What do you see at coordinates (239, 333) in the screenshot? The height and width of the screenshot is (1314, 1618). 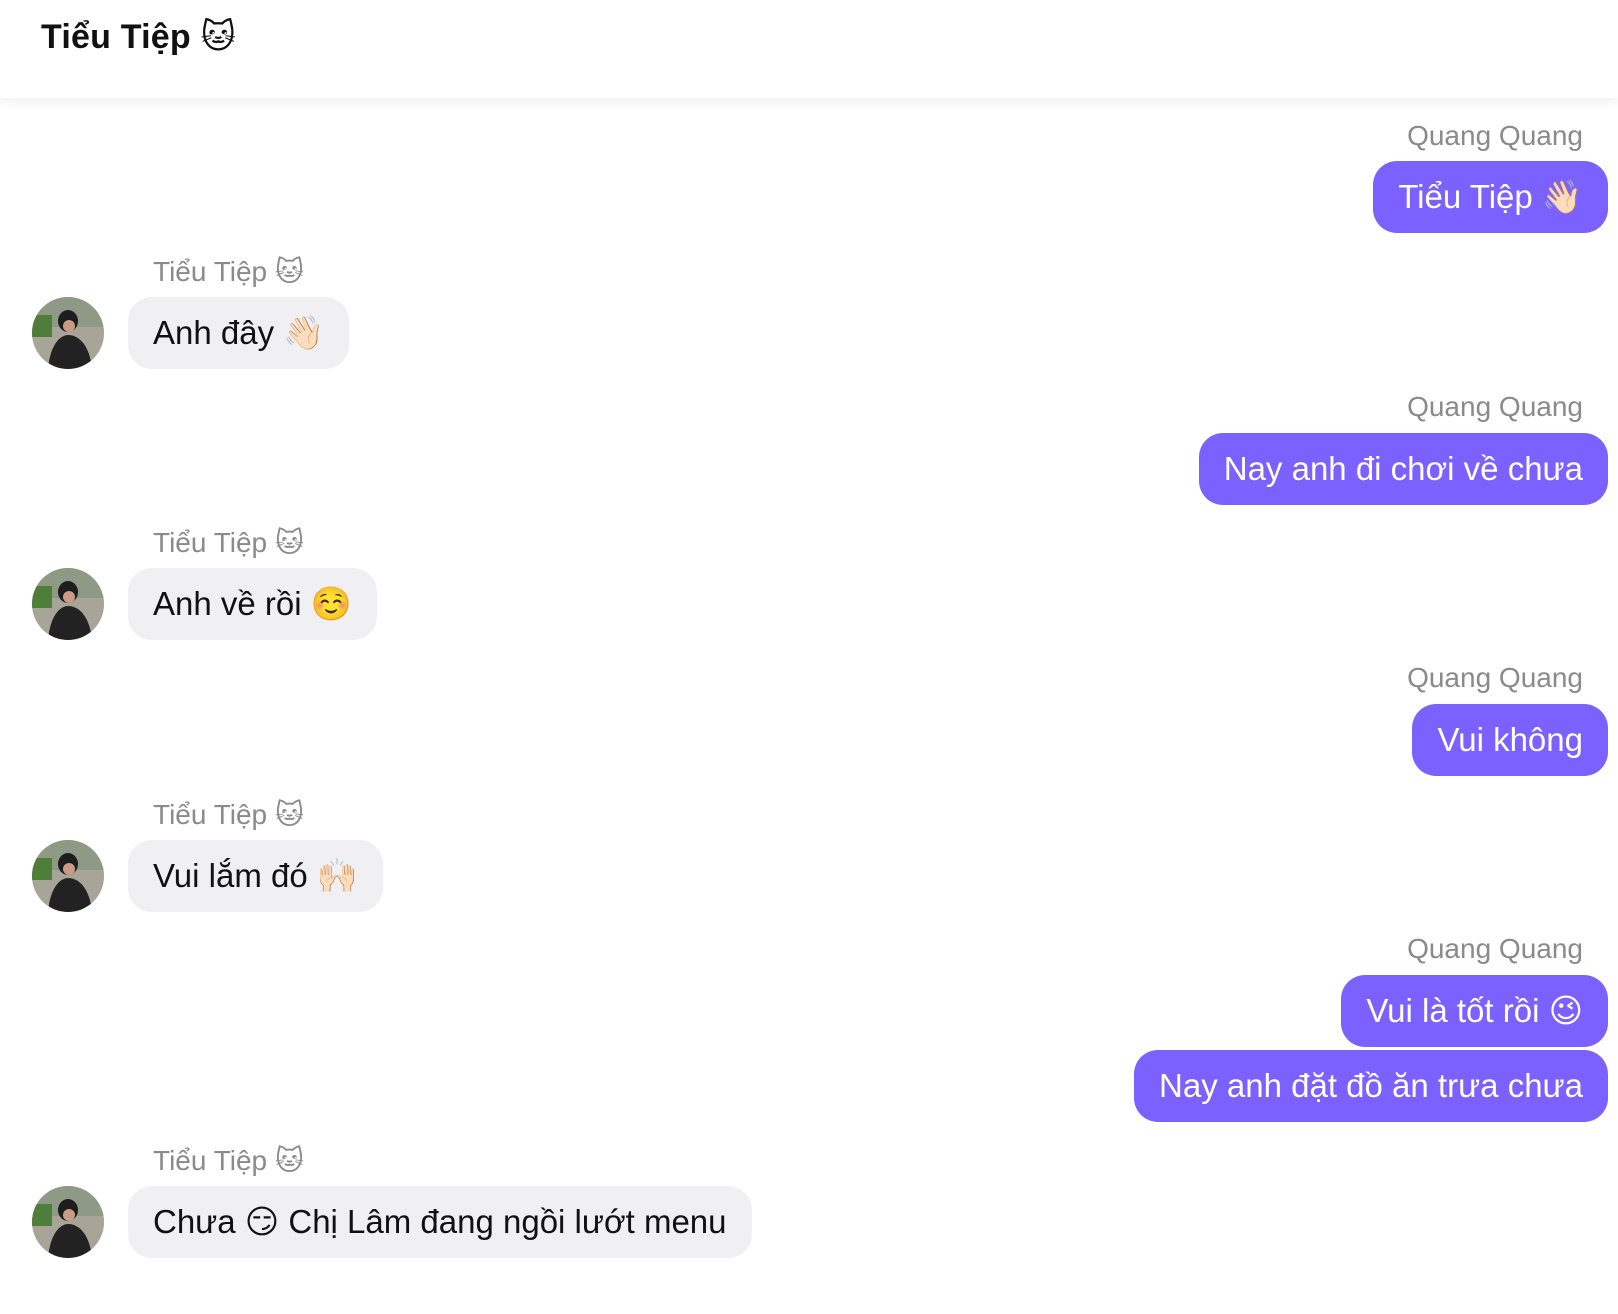 I see `incoming-message-bubble: Anh đây 👋🏻` at bounding box center [239, 333].